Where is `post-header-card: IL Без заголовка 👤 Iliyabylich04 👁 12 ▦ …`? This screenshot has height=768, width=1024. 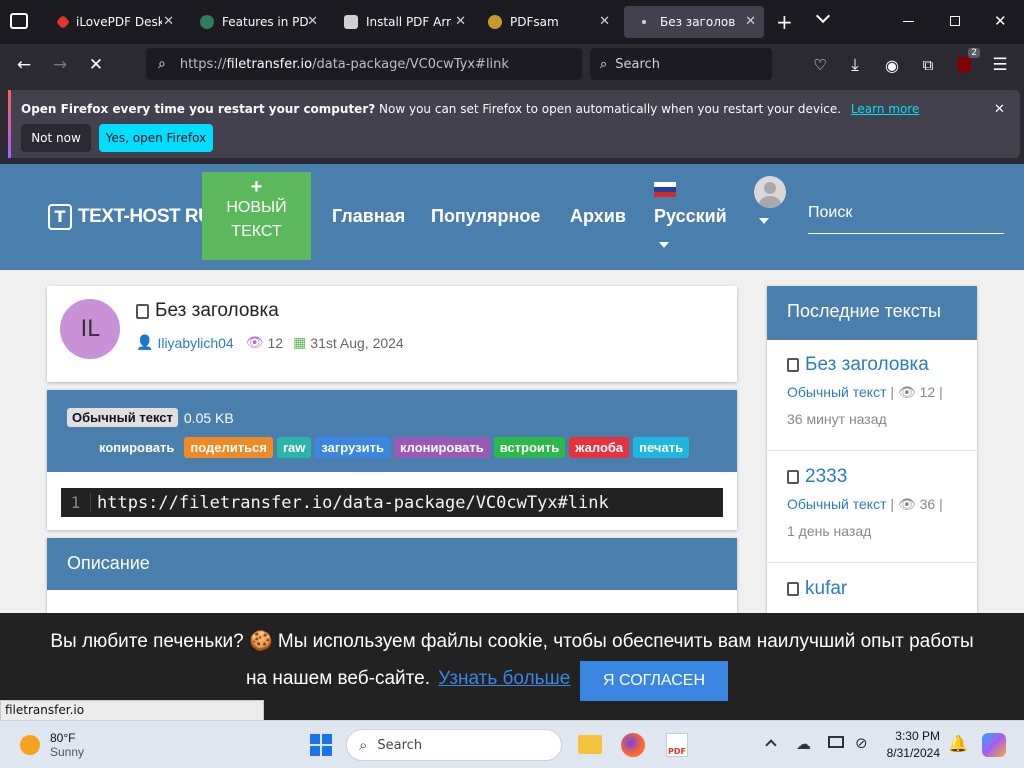 post-header-card: IL Без заголовка 👤 Iliyabylich04 👁 12 ▦ … is located at coordinates (392, 334).